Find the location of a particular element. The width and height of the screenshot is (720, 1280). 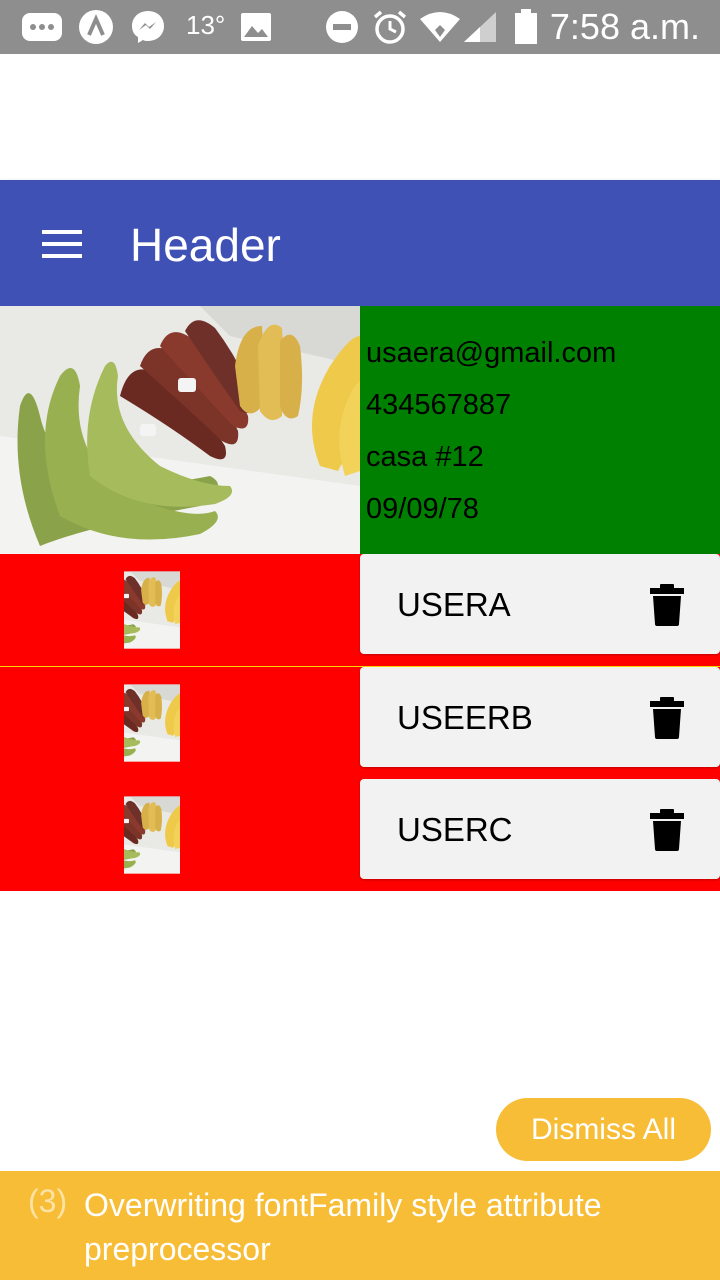

user-name: USERA is located at coordinates (454, 604).